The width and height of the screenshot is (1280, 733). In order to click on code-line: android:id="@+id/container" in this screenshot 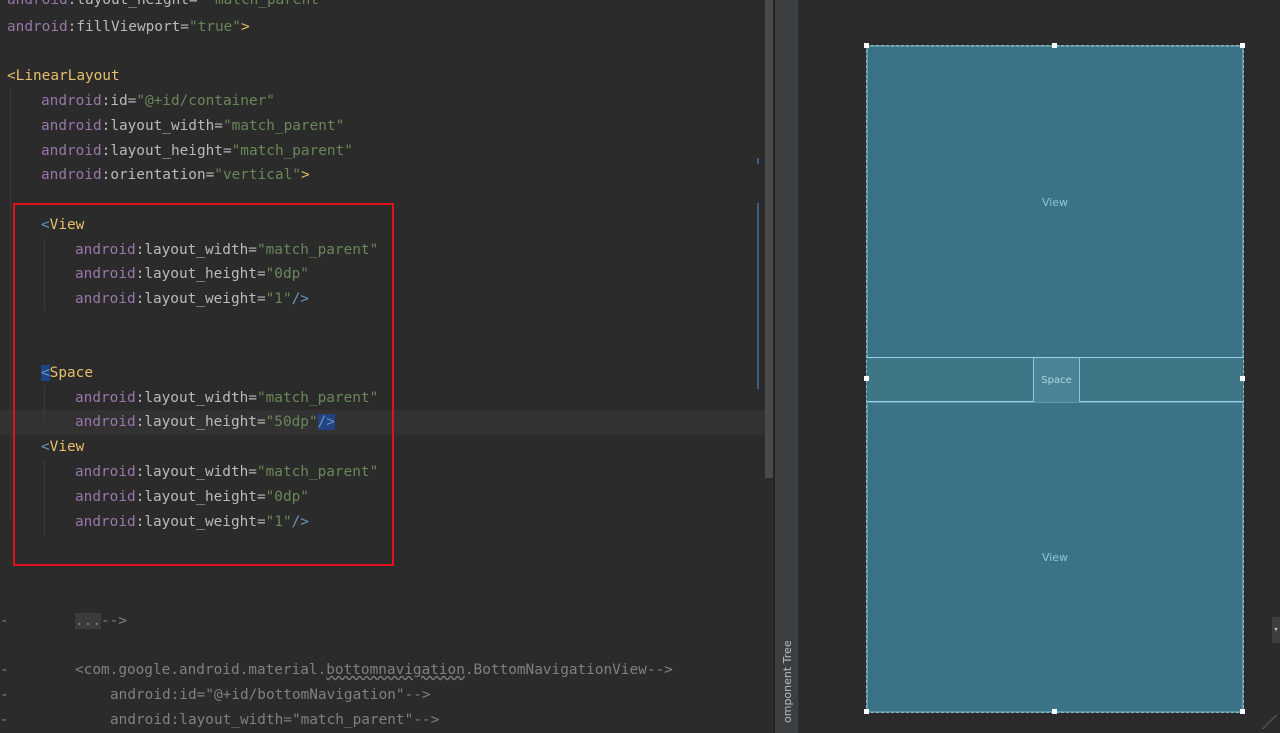, I will do `click(158, 101)`.